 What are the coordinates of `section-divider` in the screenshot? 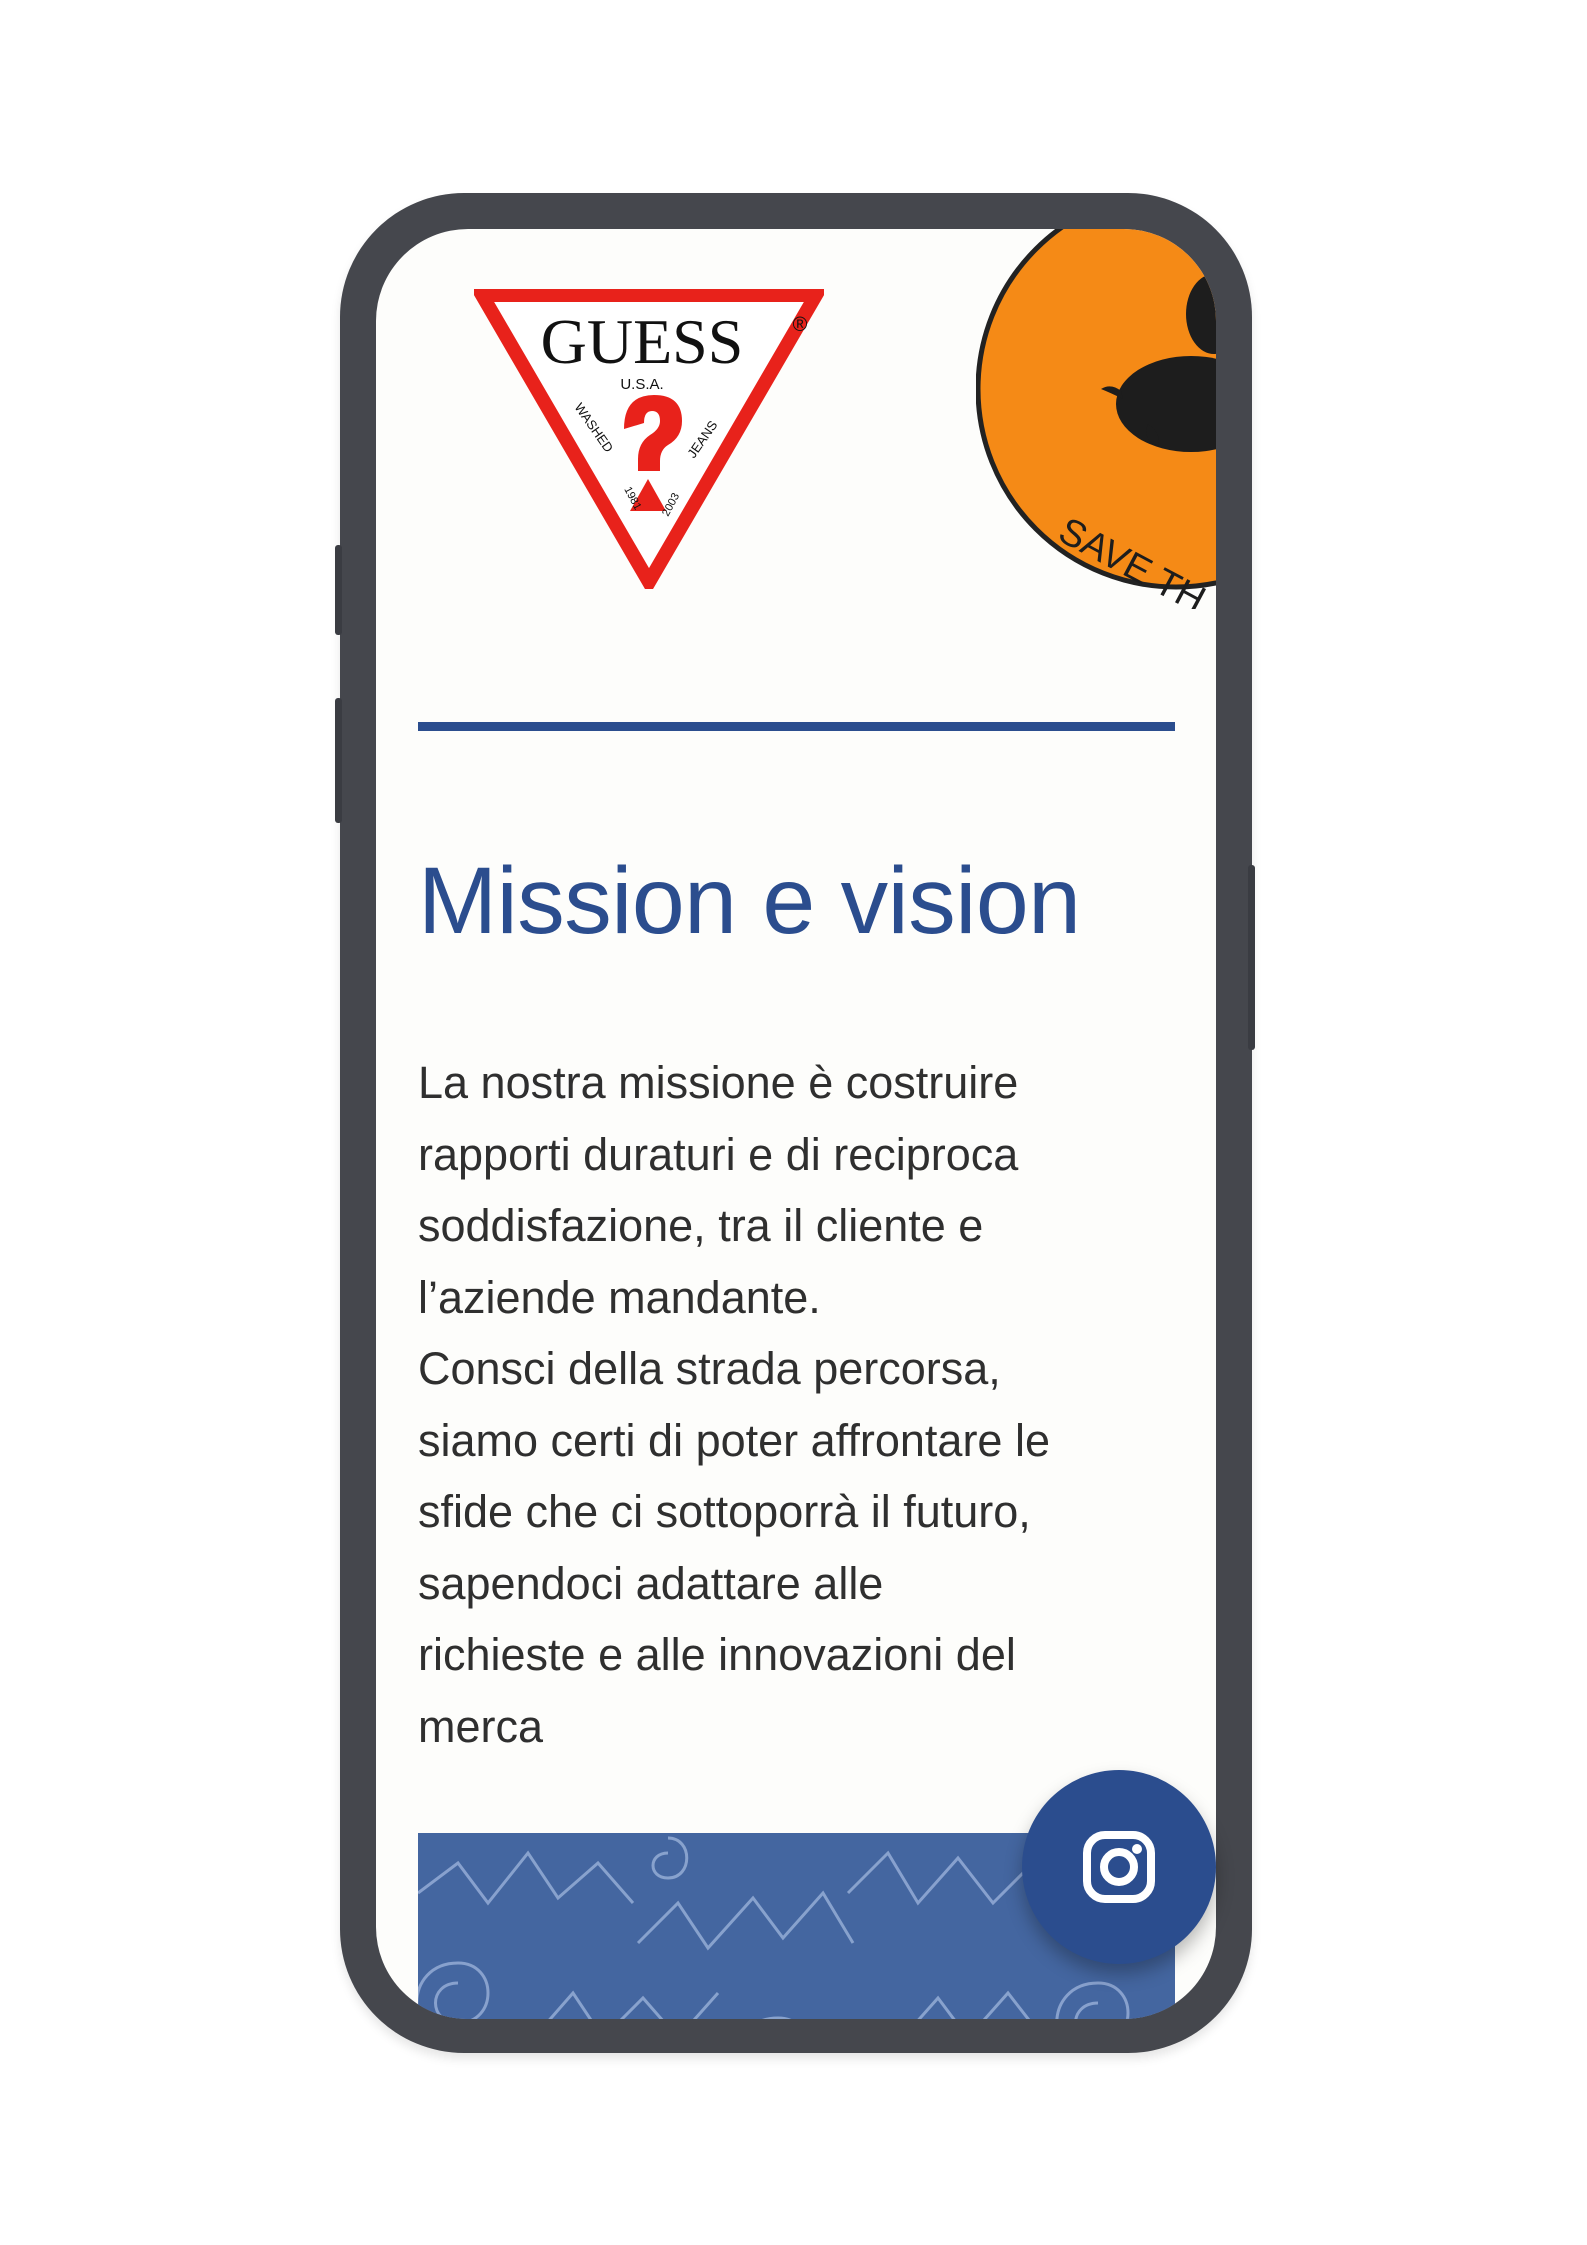 It's located at (796, 726).